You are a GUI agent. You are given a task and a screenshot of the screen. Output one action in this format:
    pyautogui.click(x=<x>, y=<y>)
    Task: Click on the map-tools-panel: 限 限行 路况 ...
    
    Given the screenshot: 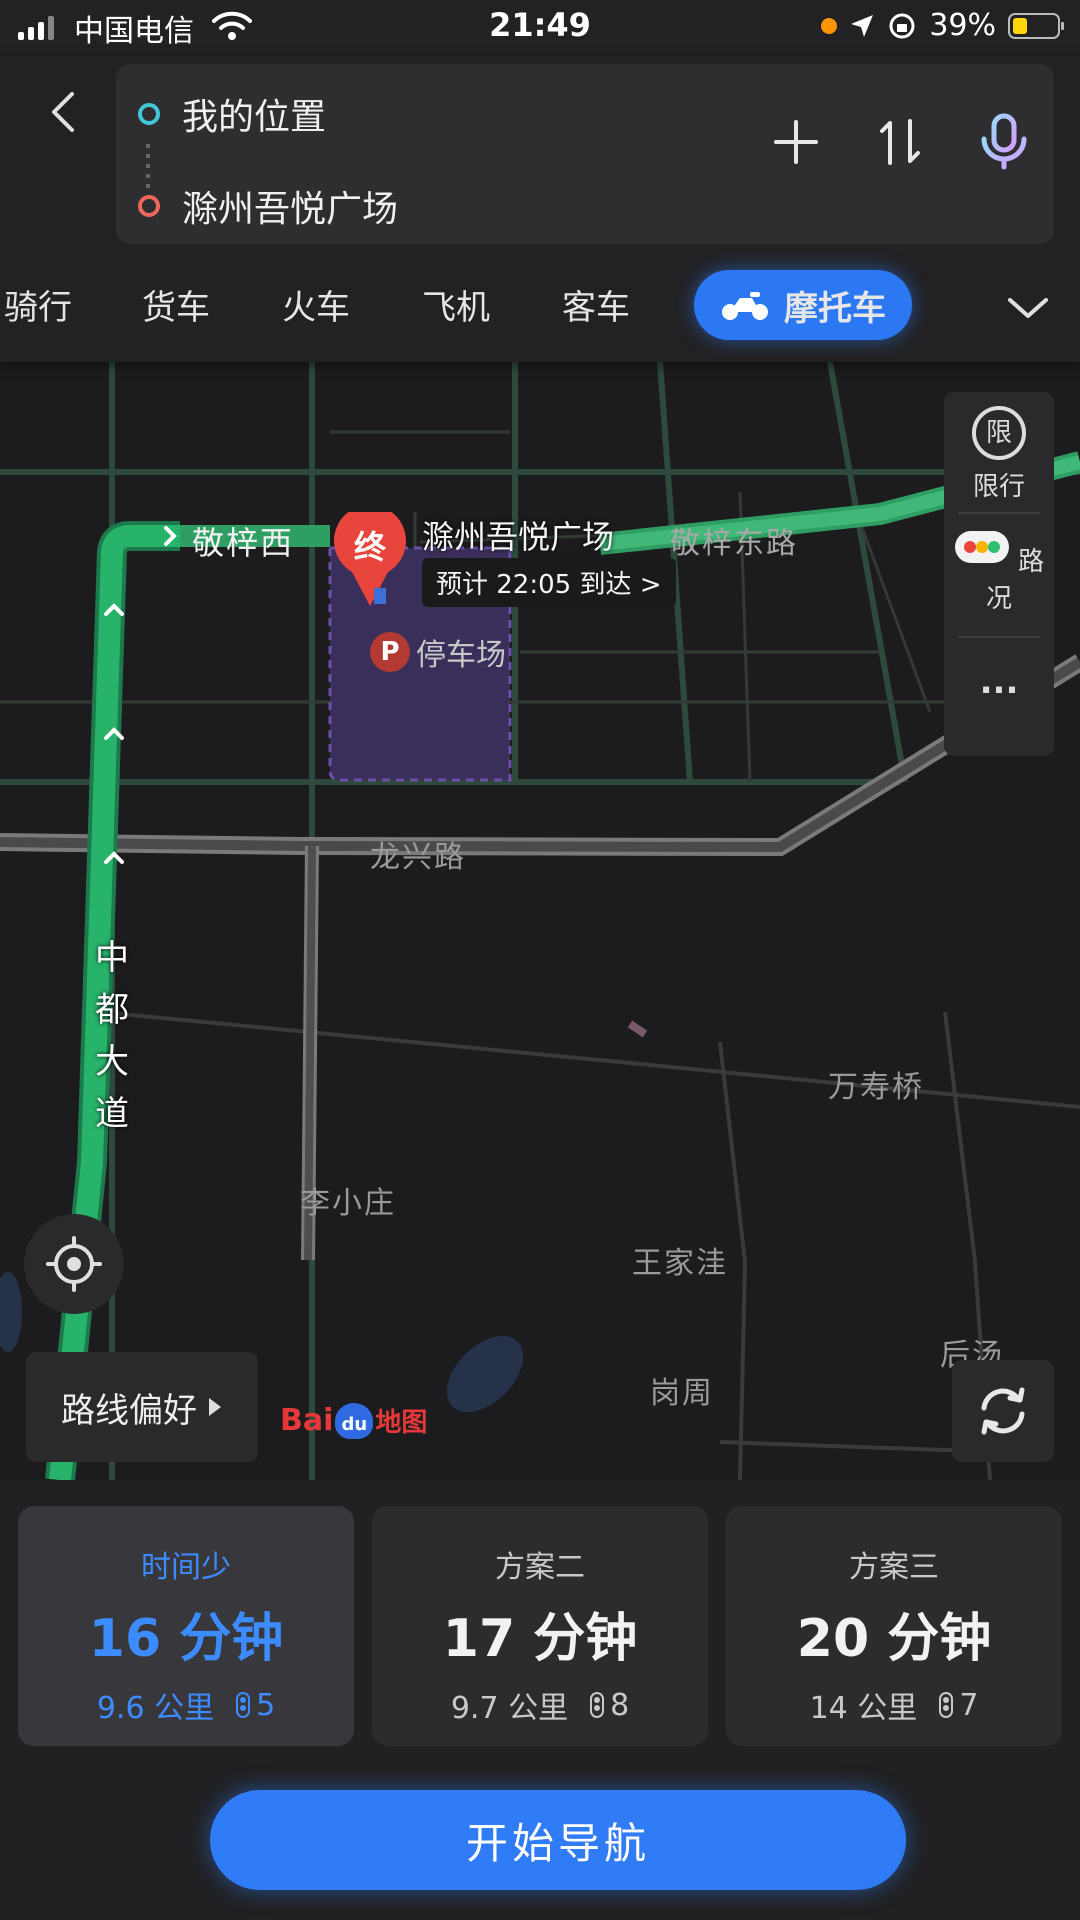 What is the action you would take?
    pyautogui.click(x=999, y=574)
    